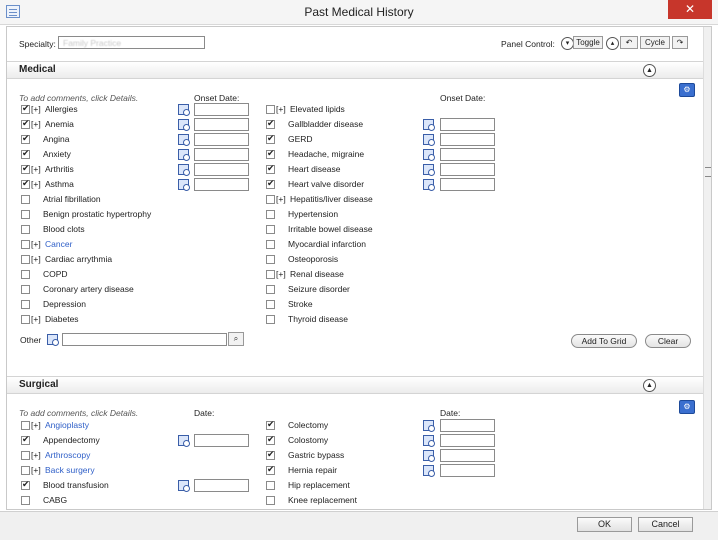  Describe the element at coordinates (131, 42) in the screenshot. I see `specialty-field: Family Practice` at that location.